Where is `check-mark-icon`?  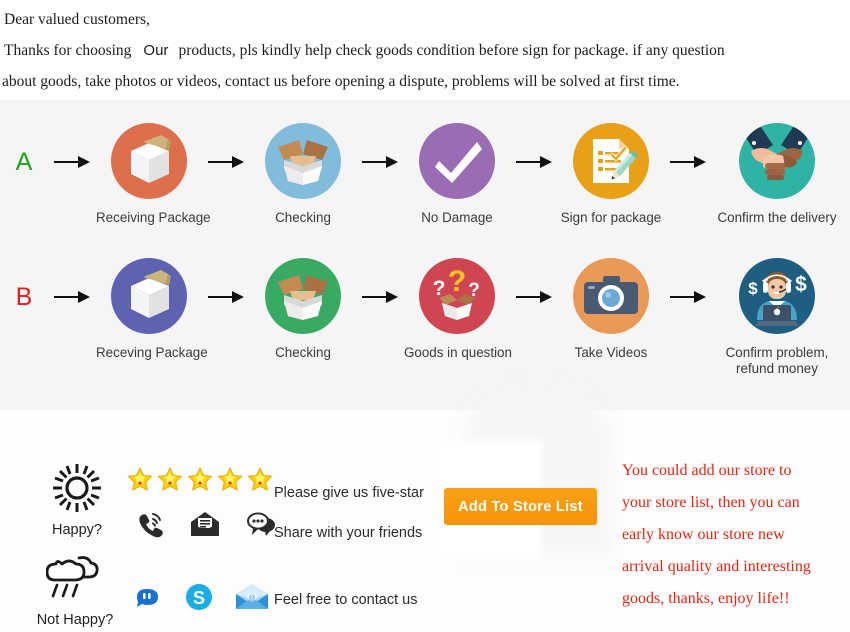
check-mark-icon is located at coordinates (457, 161).